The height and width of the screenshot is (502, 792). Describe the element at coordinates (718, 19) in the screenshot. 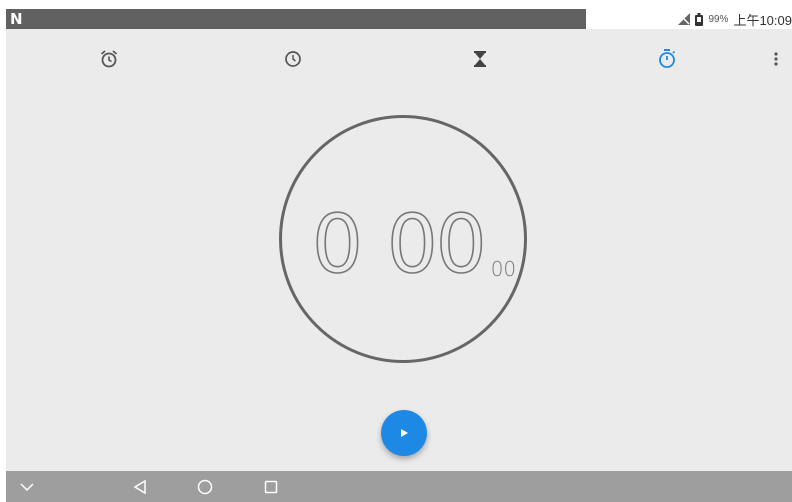

I see `battery-percent: 99%` at that location.